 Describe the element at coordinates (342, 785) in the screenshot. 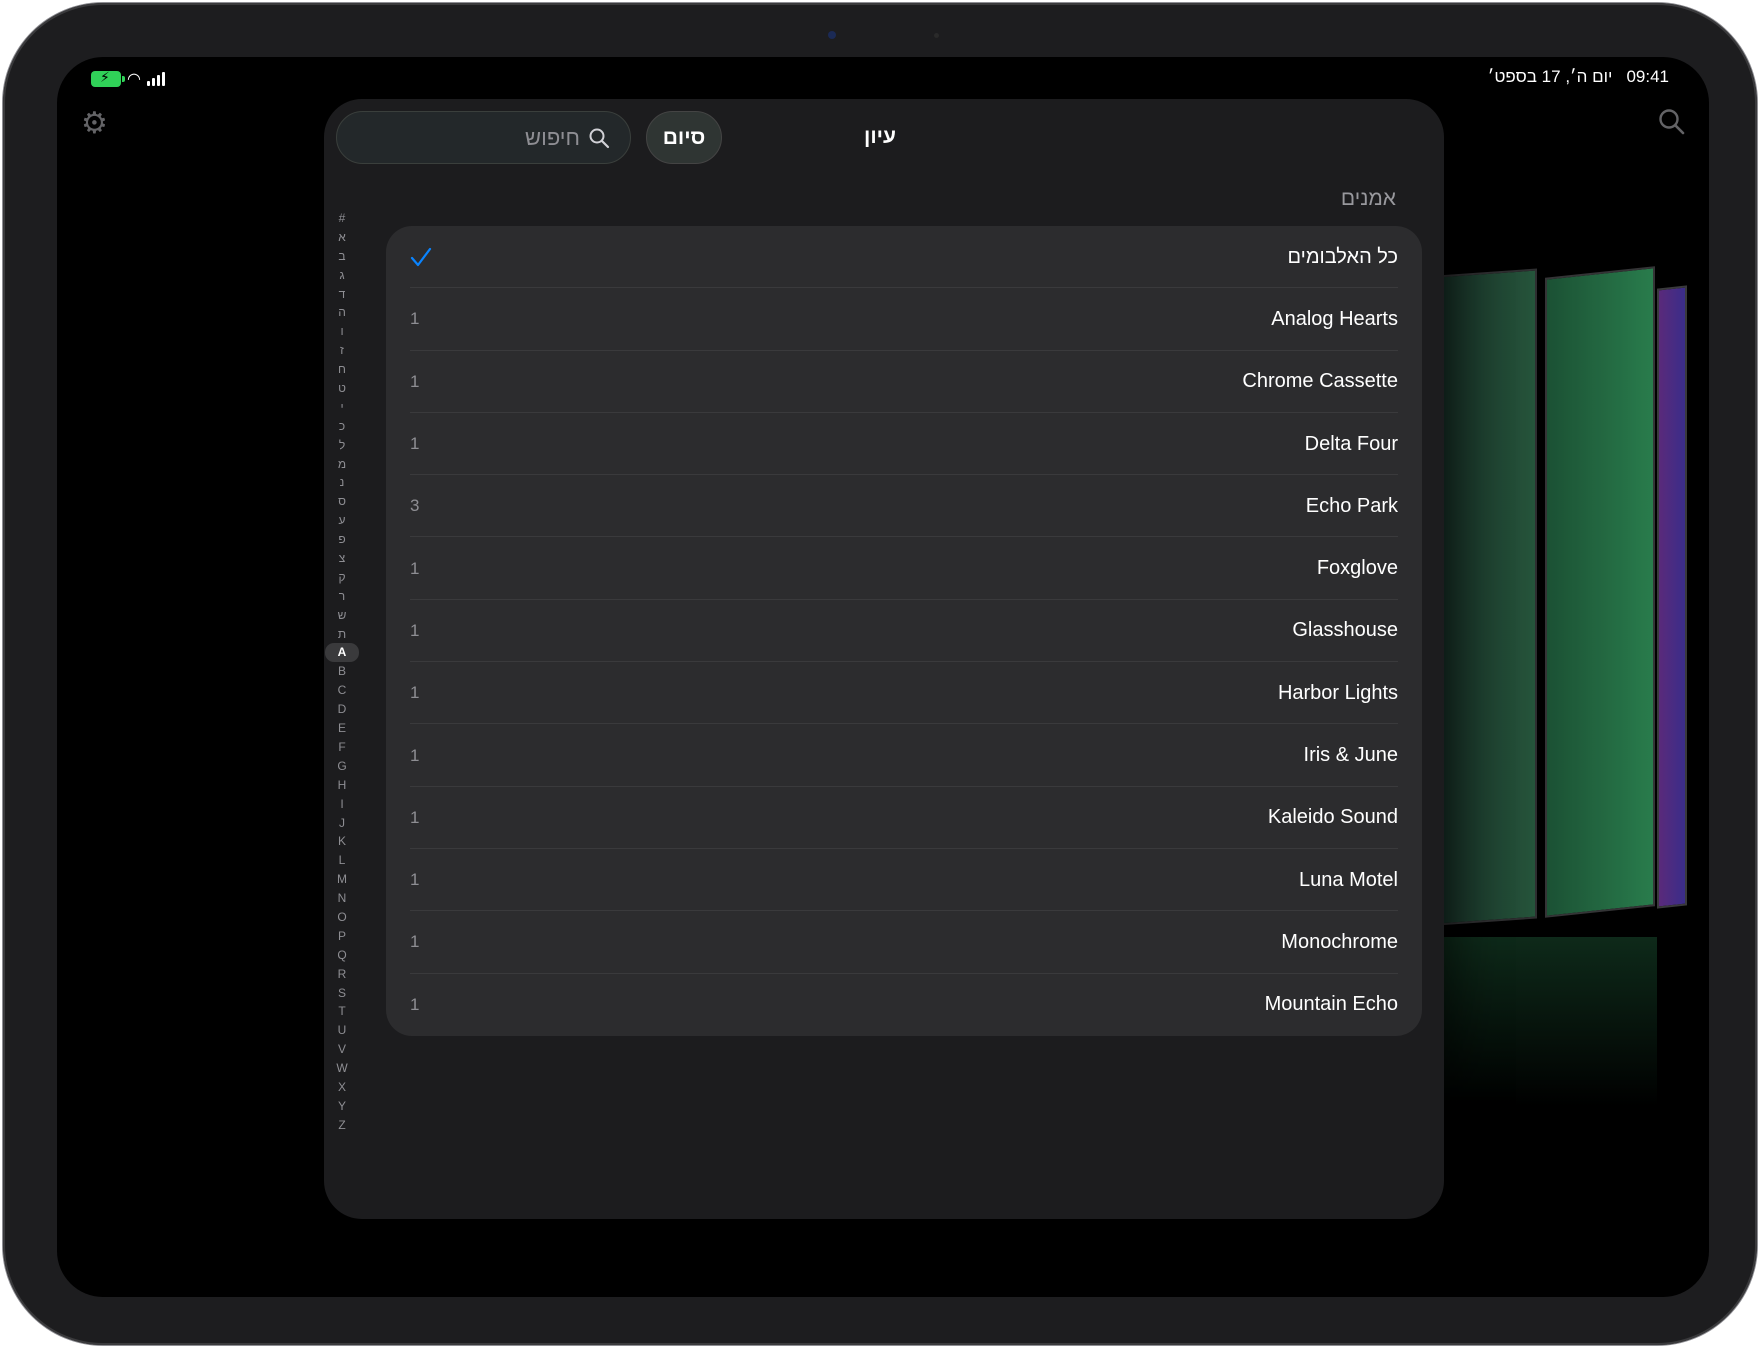

I see `index-letter: H` at that location.